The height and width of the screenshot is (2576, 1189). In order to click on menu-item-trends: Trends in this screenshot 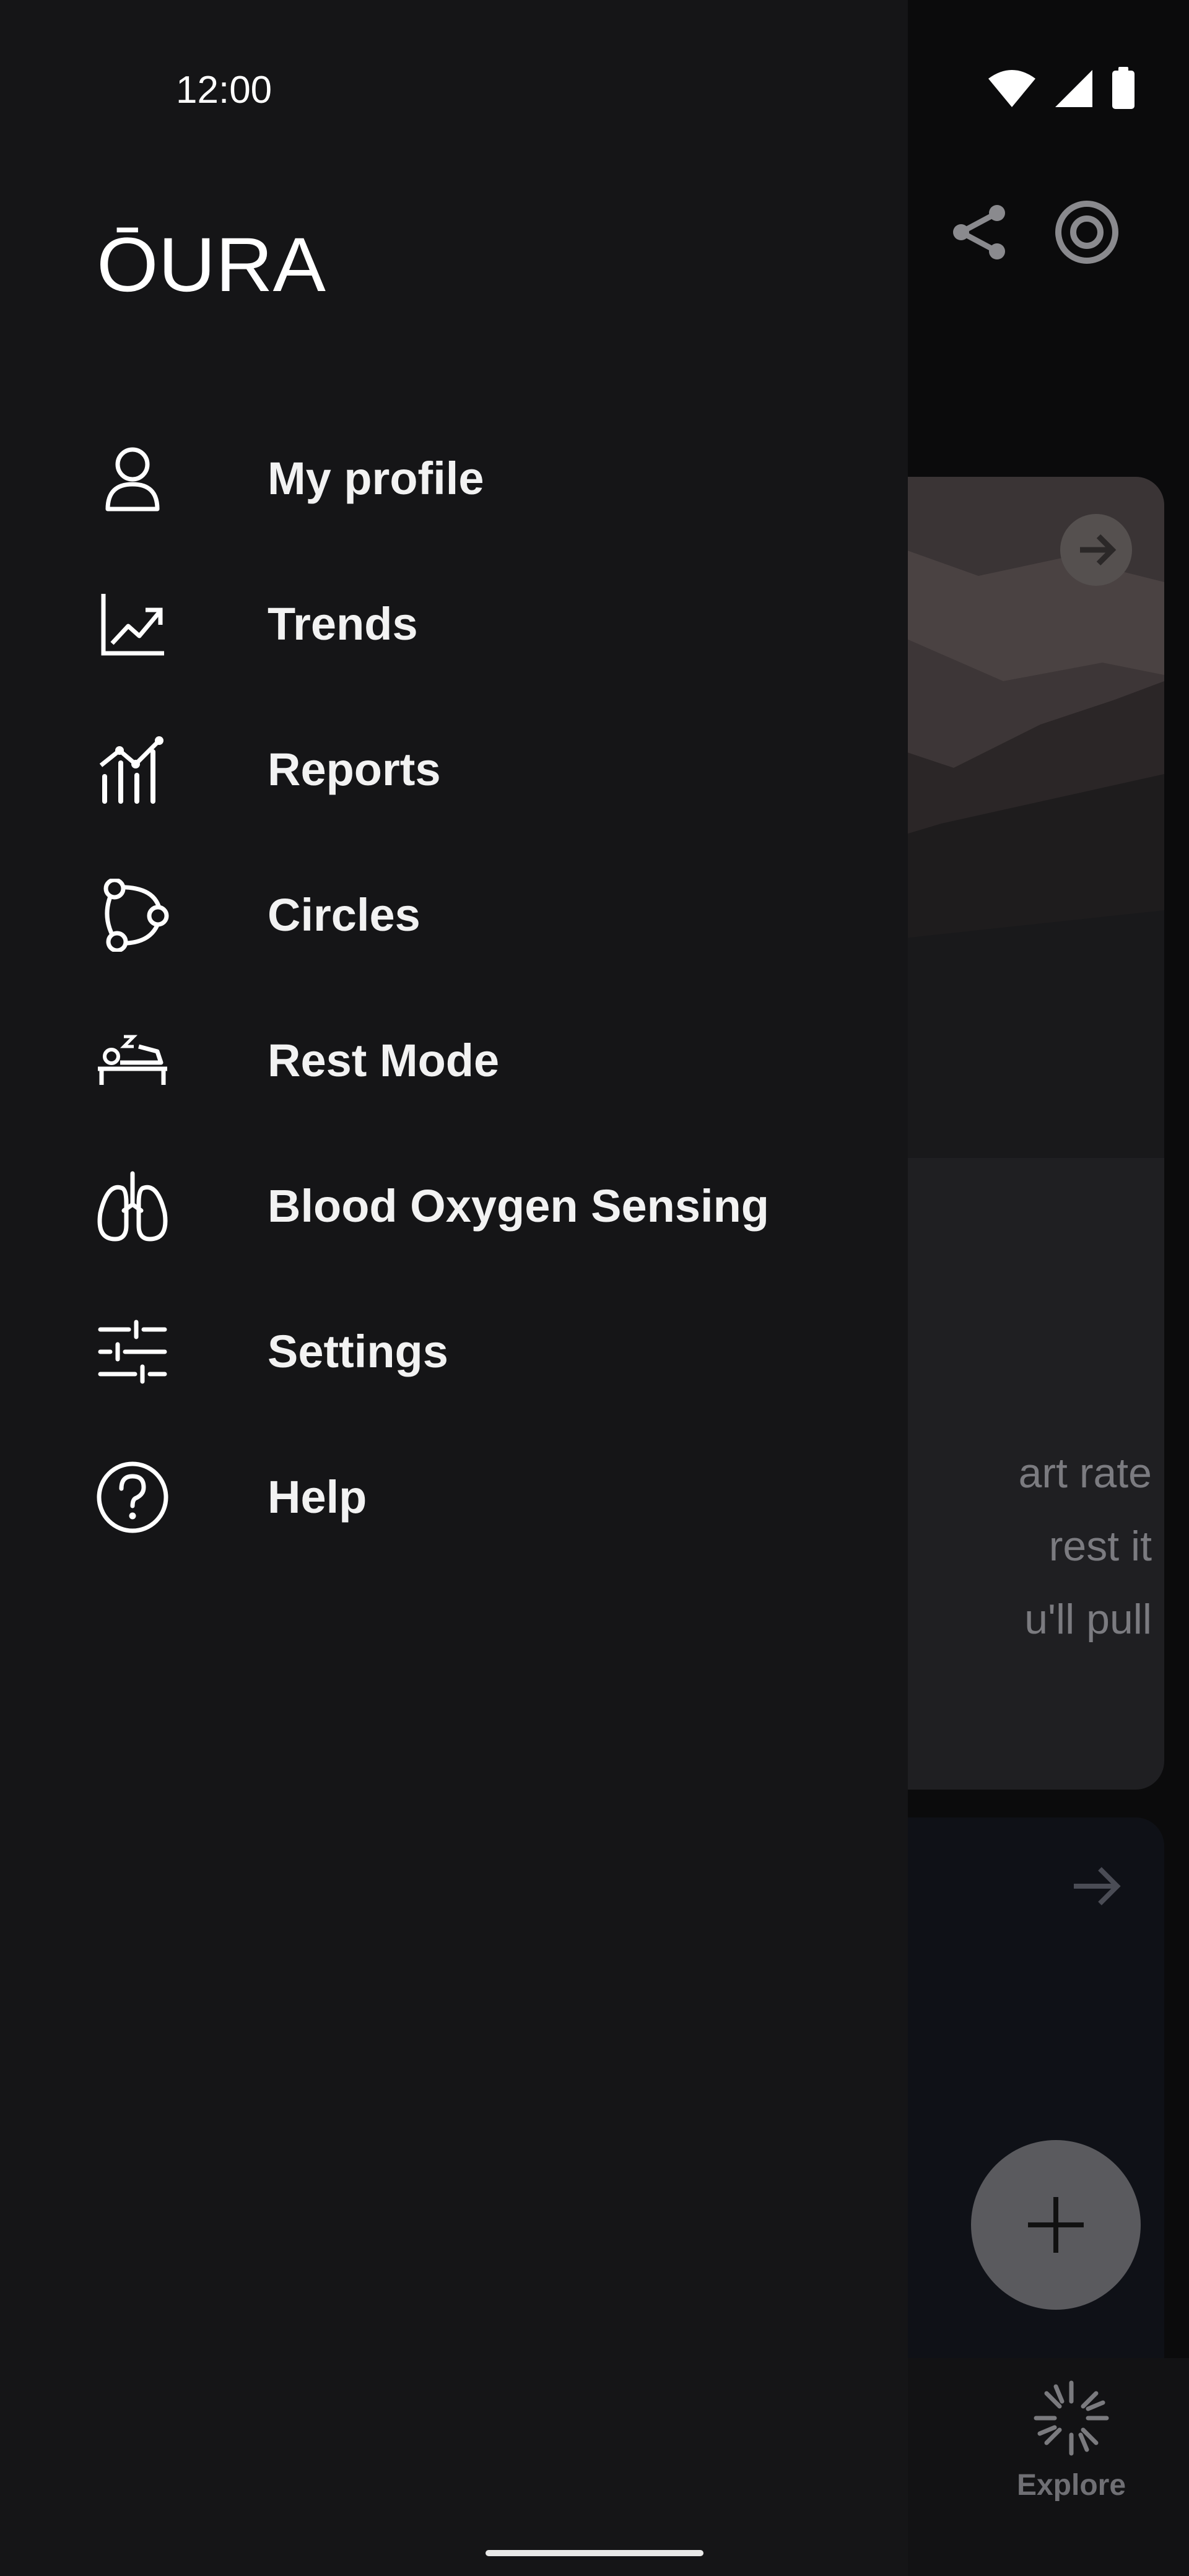, I will do `click(454, 624)`.